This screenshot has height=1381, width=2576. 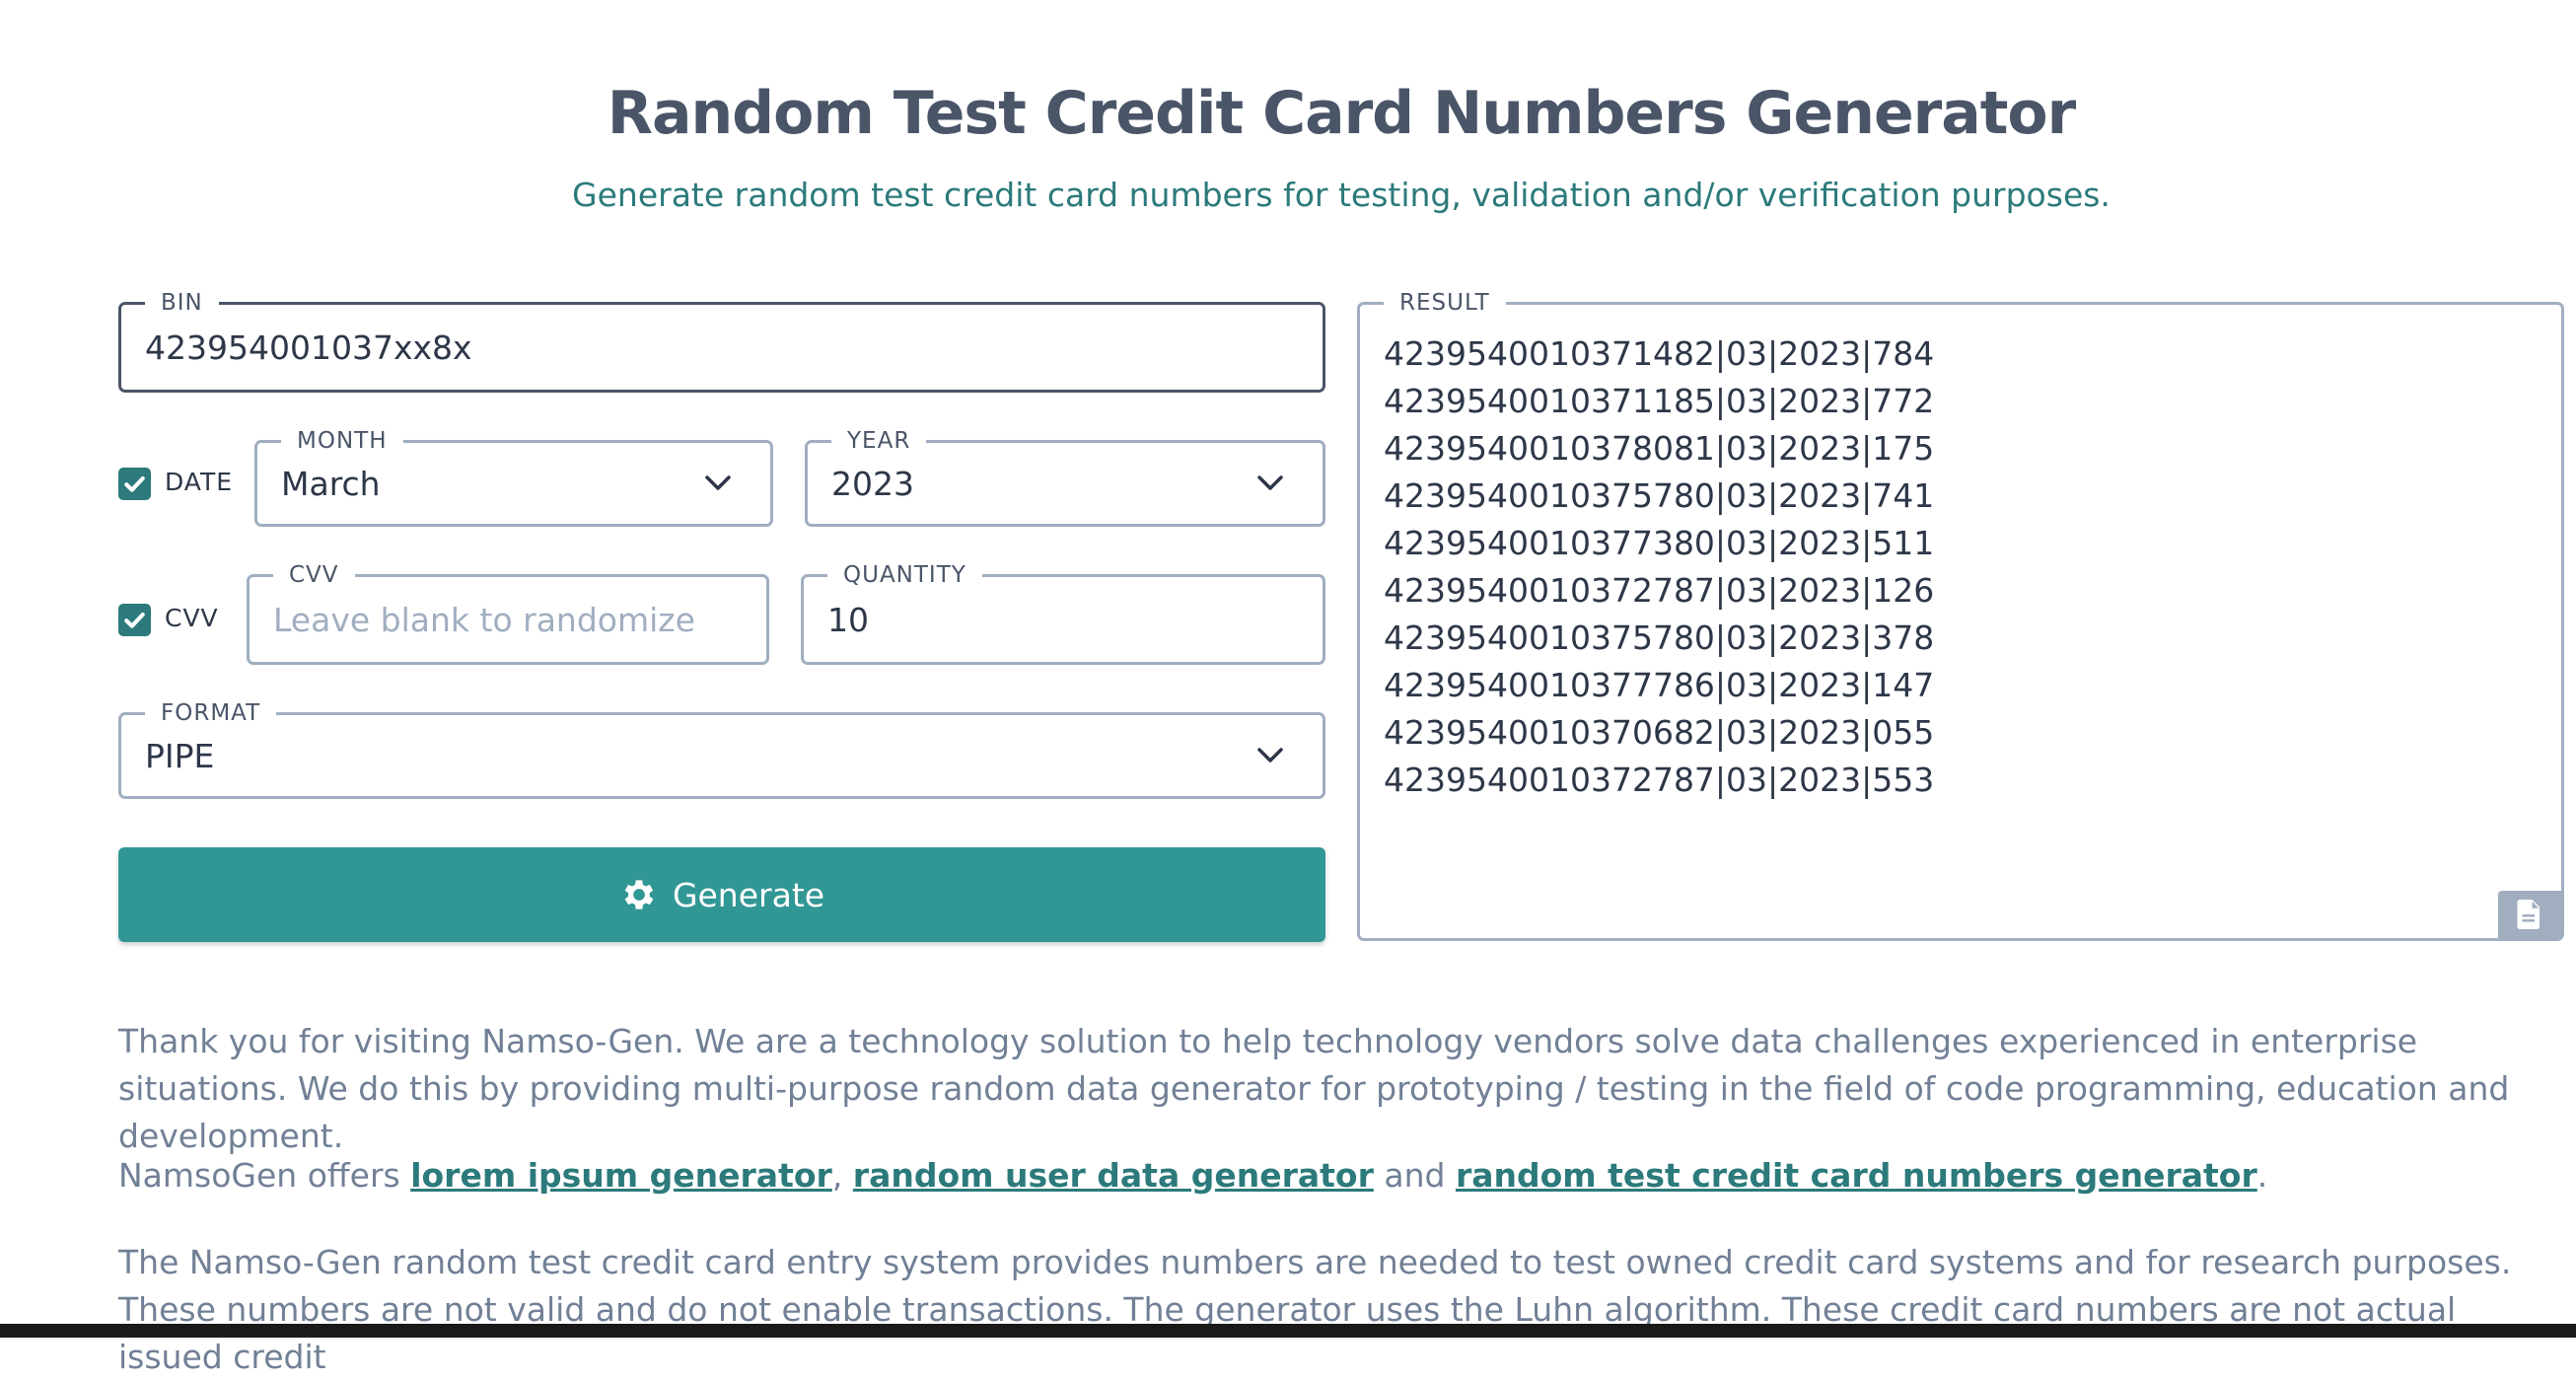 What do you see at coordinates (1659, 449) in the screenshot?
I see `result-line: 4239540010378081|03|2023|175` at bounding box center [1659, 449].